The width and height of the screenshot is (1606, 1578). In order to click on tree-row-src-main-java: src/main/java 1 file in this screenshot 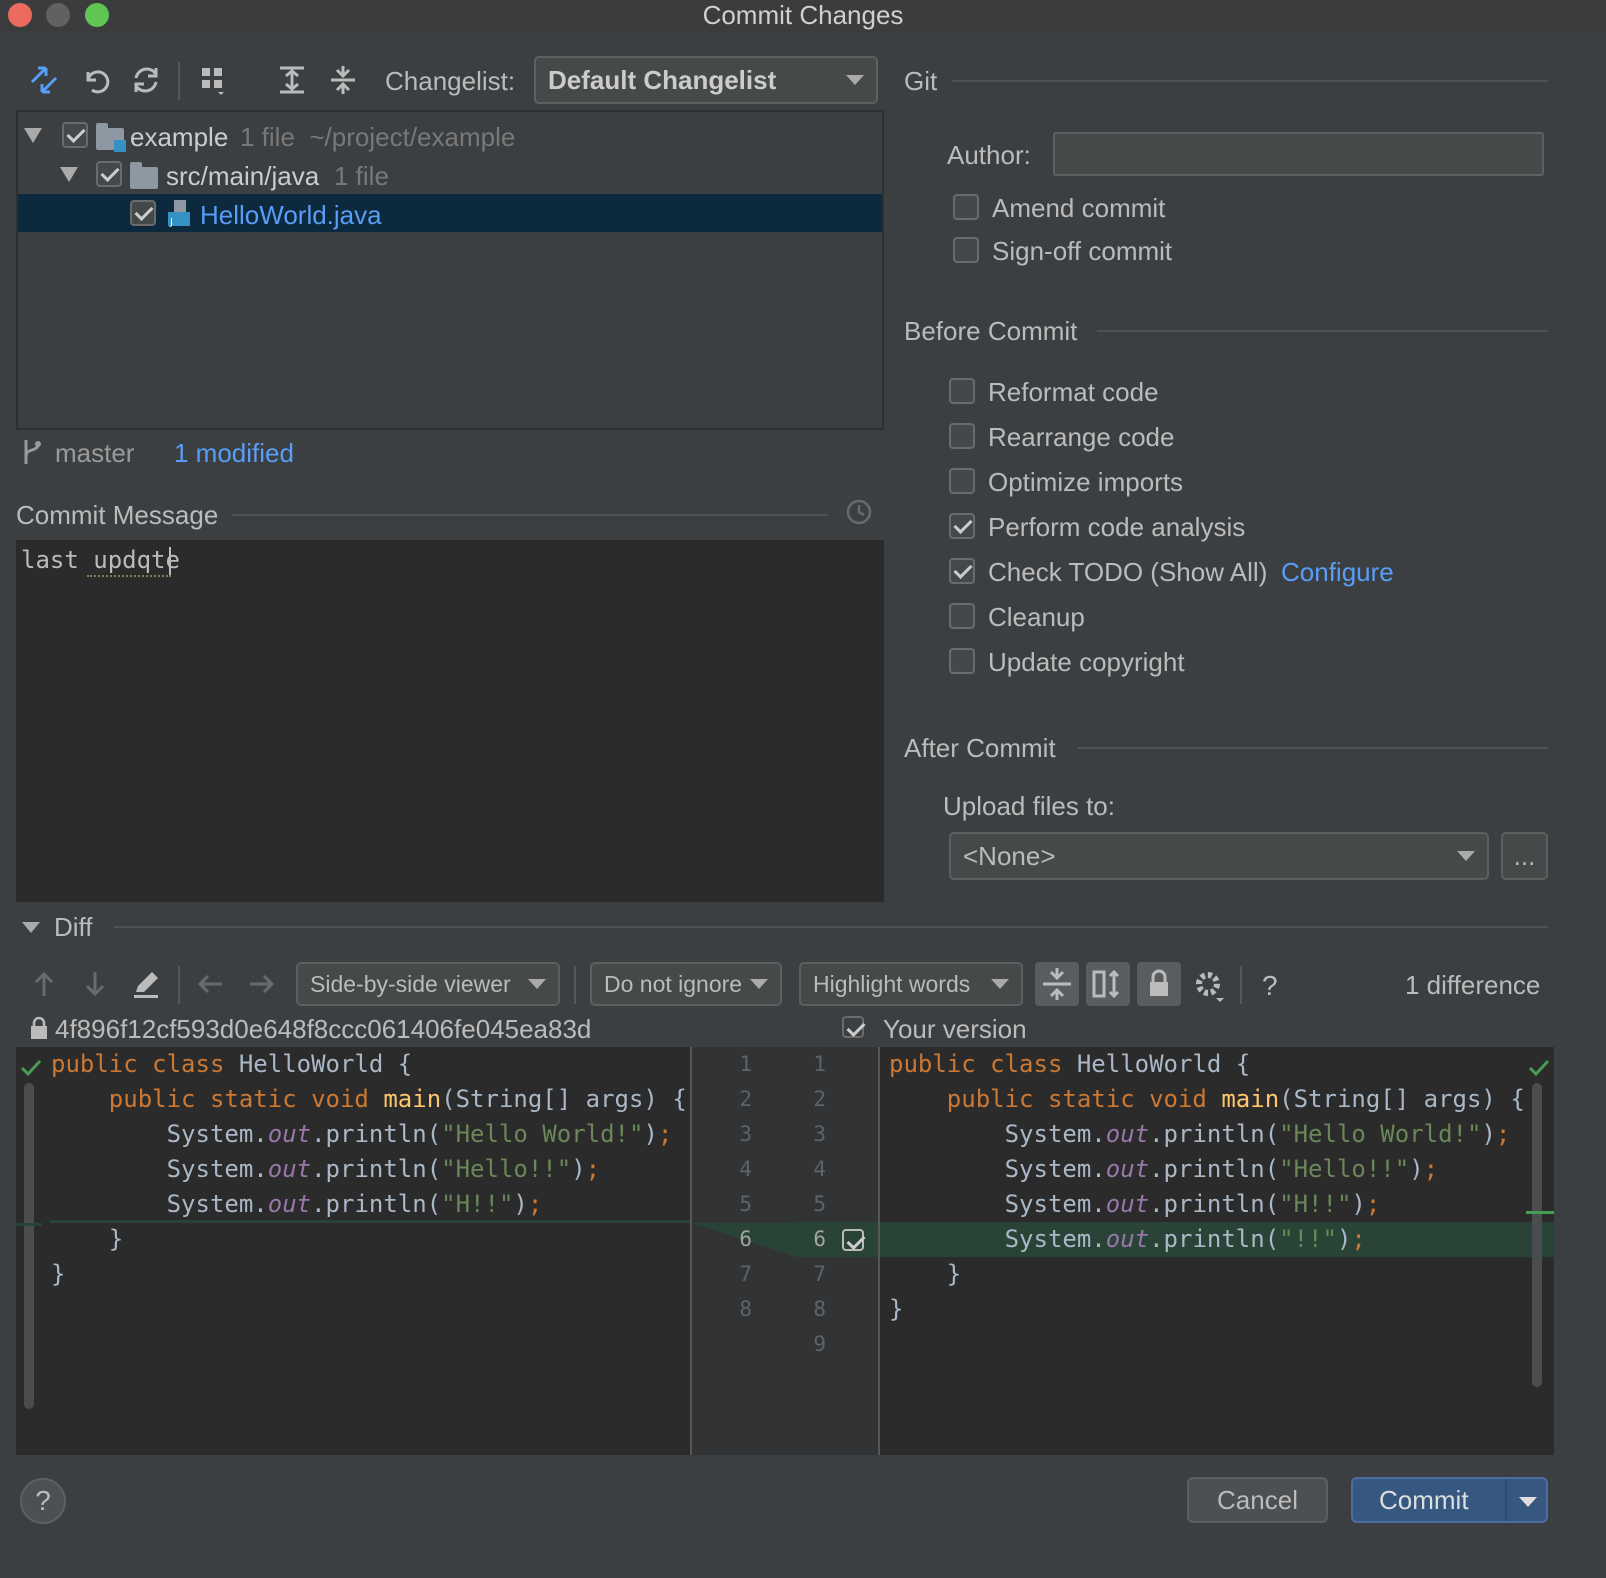, I will do `click(450, 174)`.